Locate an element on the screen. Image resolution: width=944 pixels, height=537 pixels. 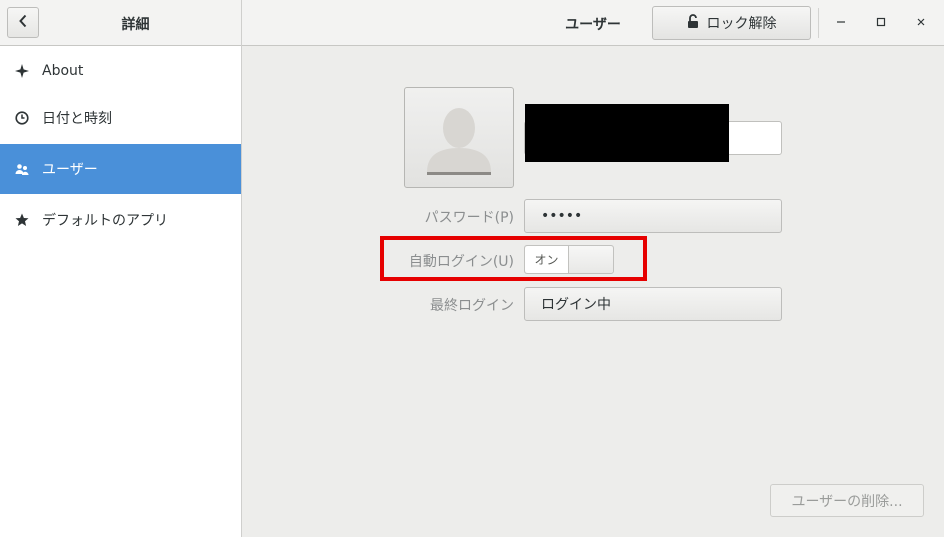
last-login-value: ログイン中 is located at coordinates (576, 305).